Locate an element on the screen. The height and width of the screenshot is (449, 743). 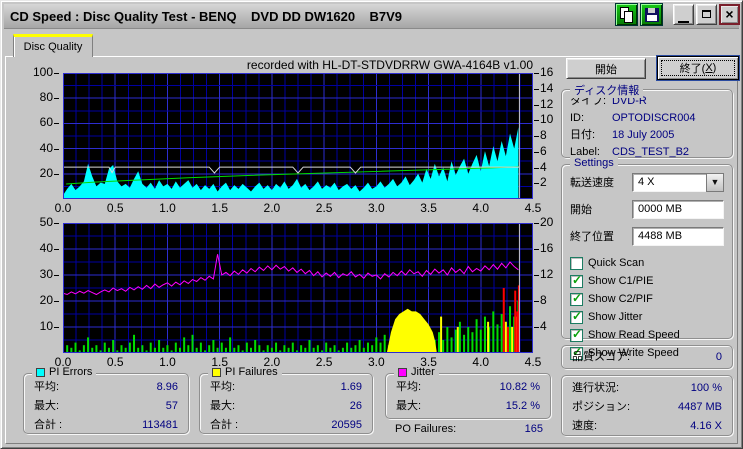
start-position-field: 0000 MB is located at coordinates (678, 209).